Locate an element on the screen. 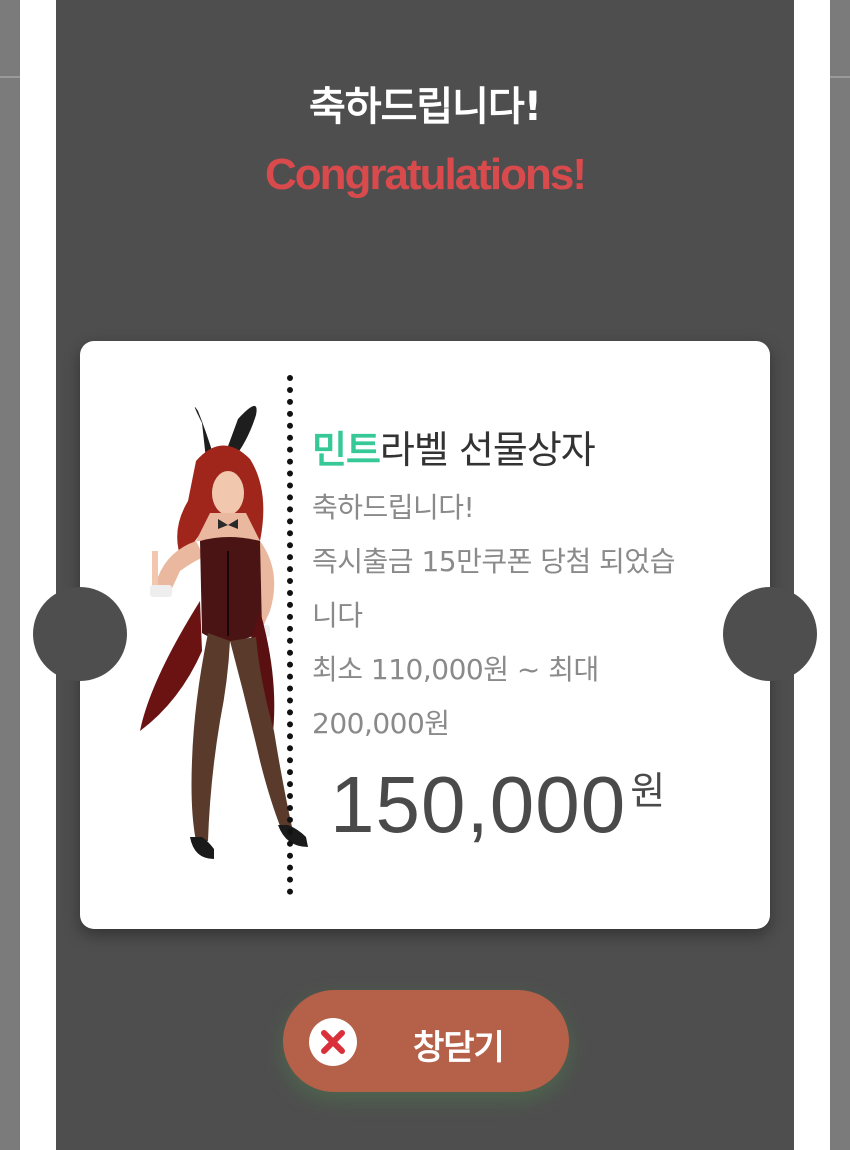  product-name: 민트라벨 선물상자 is located at coordinates (454, 446).